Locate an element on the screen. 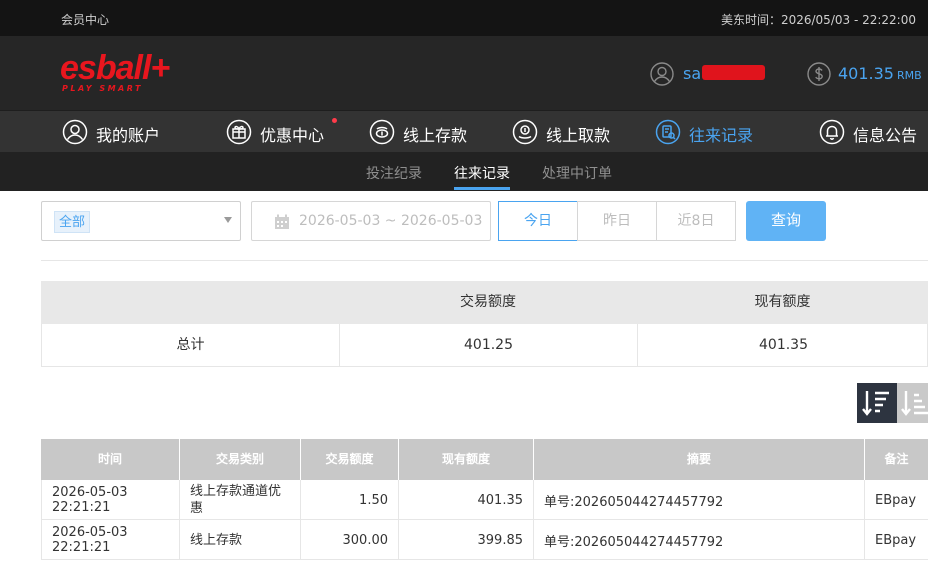 The image size is (928, 562). sort-descending-icon is located at coordinates (875, 403).